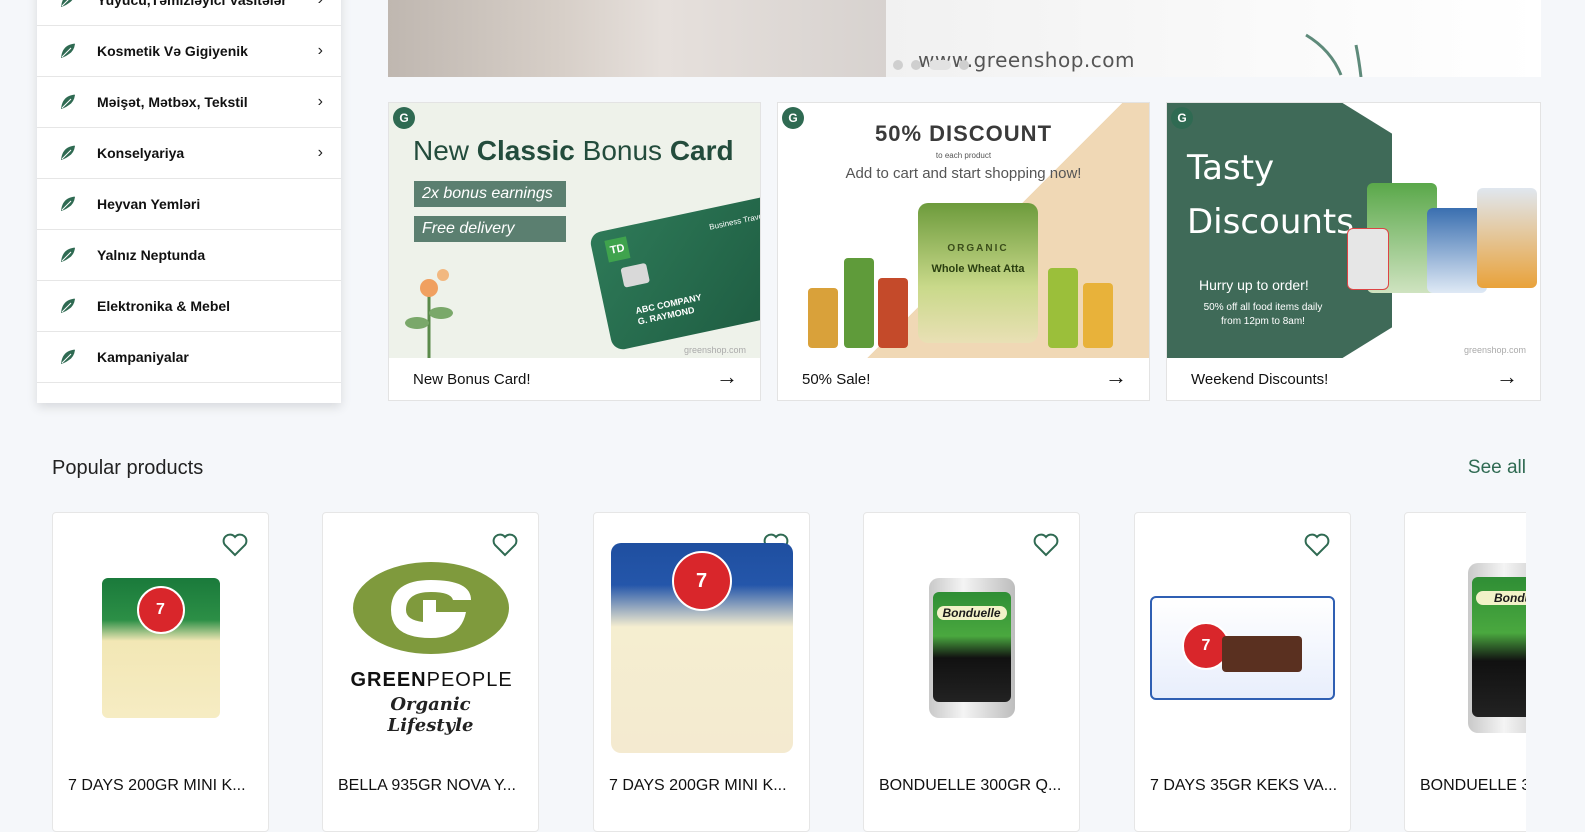 The width and height of the screenshot is (1585, 832). I want to click on product-image: Bondu, so click(1473, 648).